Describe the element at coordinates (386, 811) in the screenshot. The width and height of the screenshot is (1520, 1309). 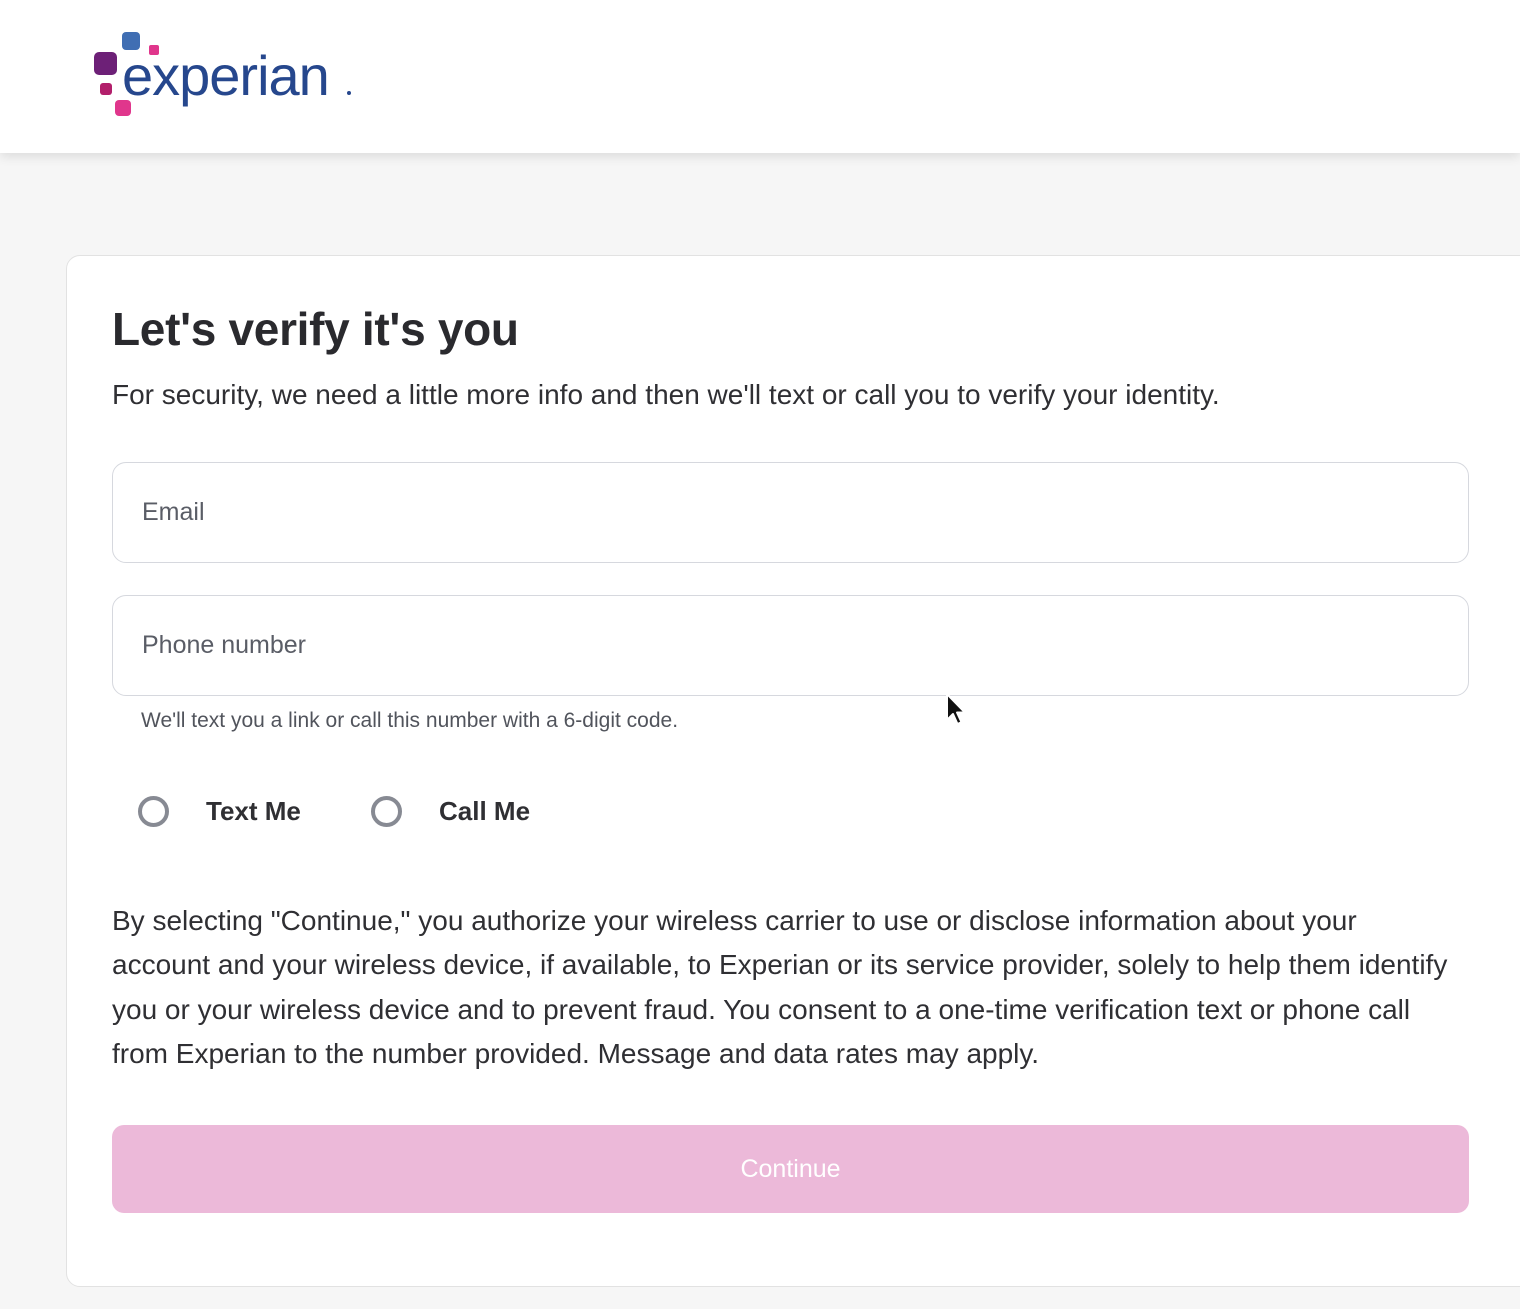
I see `radio-circle-call-me` at that location.